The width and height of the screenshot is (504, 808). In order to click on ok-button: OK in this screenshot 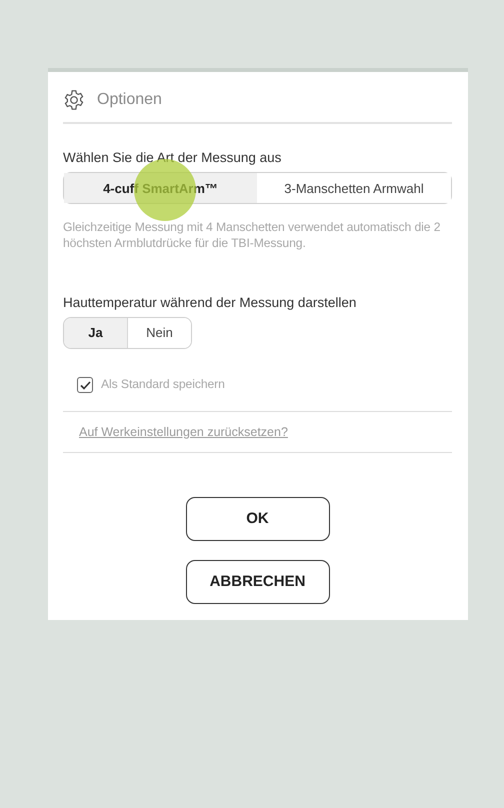, I will do `click(258, 519)`.